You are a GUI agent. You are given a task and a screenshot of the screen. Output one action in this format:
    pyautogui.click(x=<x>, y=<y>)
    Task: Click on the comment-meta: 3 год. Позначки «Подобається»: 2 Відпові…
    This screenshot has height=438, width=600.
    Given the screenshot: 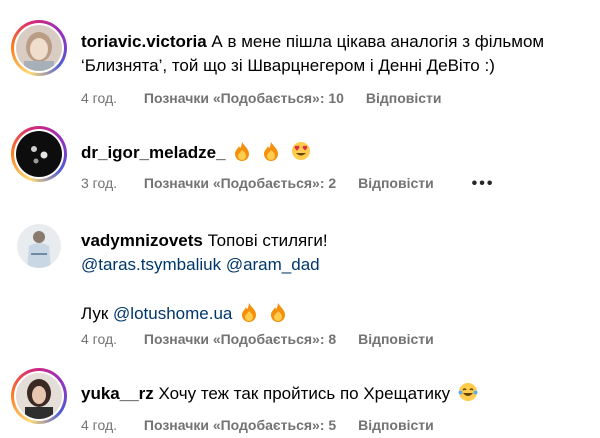 What is the action you would take?
    pyautogui.click(x=287, y=184)
    